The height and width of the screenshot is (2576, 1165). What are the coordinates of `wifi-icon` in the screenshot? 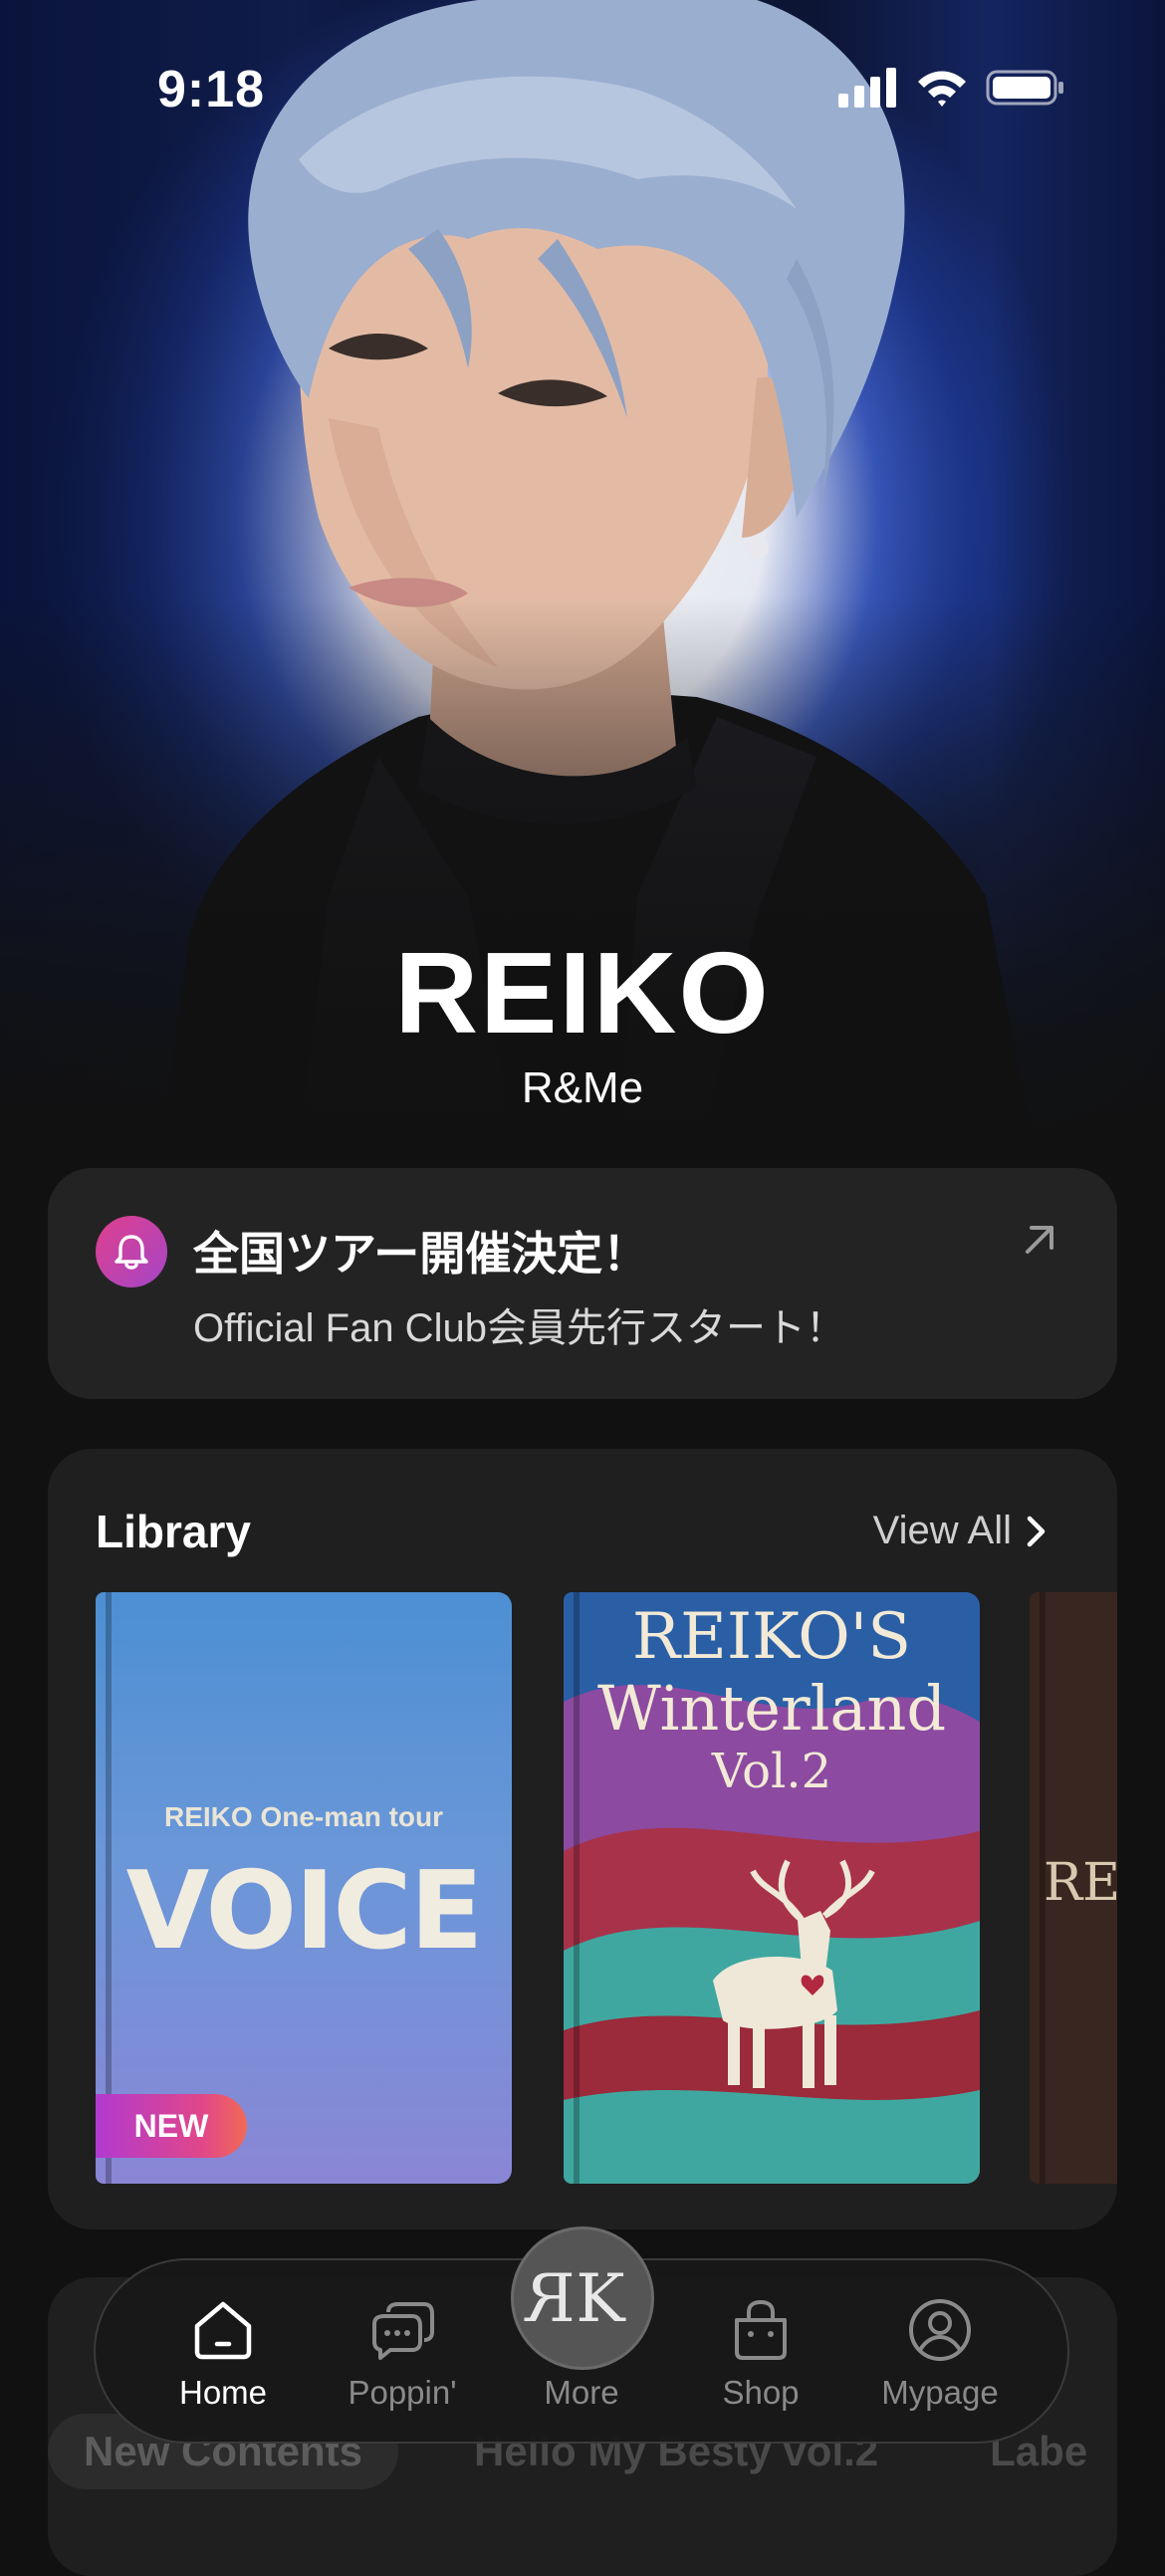 It's located at (942, 89).